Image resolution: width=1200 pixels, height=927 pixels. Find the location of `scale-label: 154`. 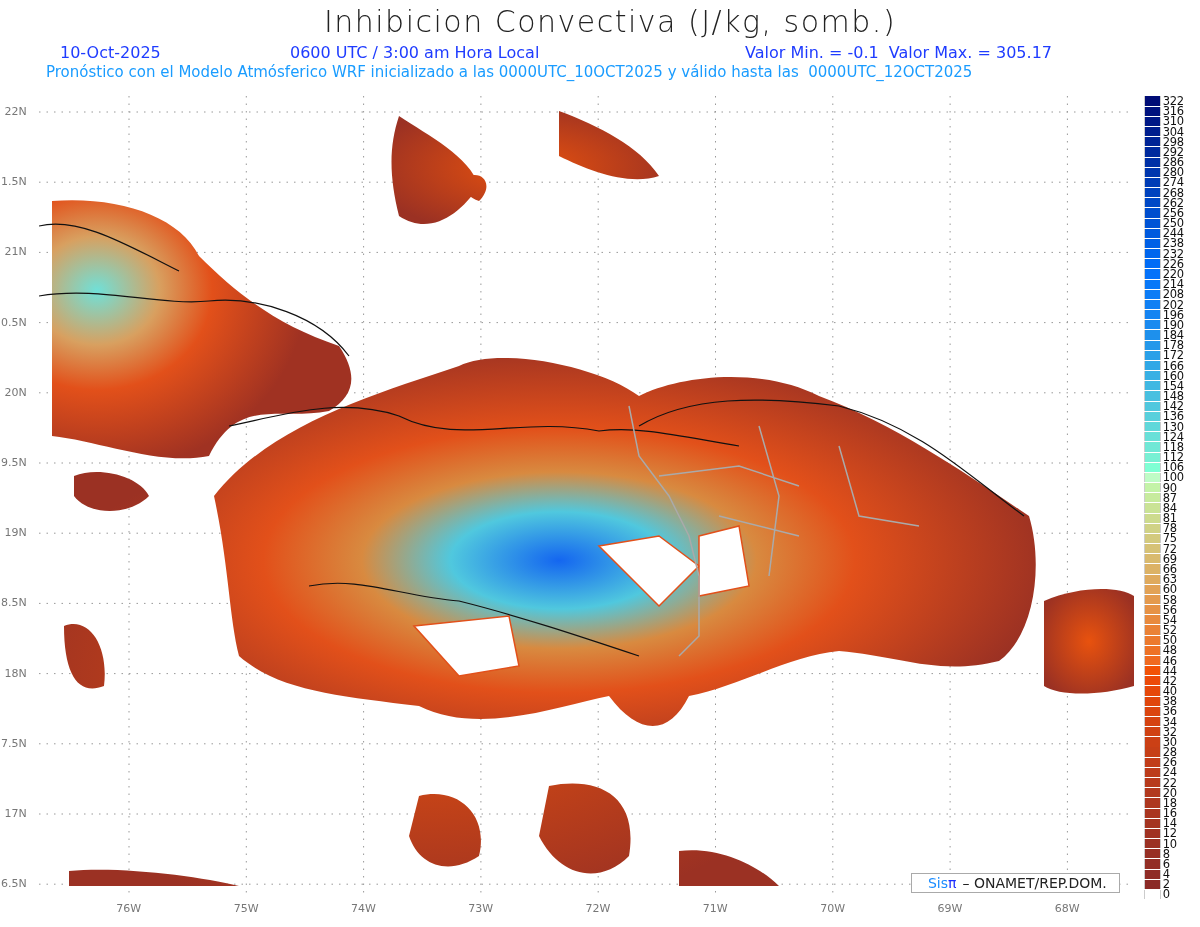

scale-label: 154 is located at coordinates (1173, 385).